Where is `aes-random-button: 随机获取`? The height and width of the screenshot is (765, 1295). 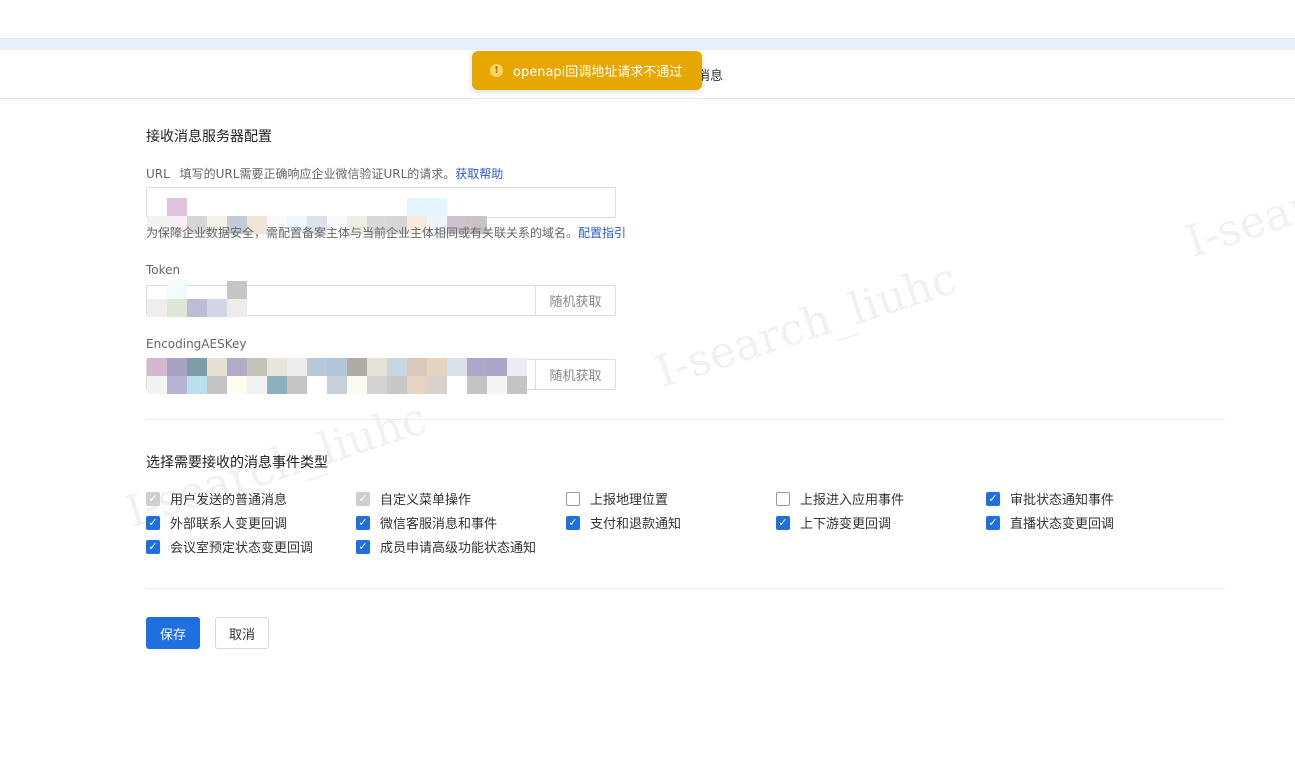
aes-random-button: 随机获取 is located at coordinates (575, 374).